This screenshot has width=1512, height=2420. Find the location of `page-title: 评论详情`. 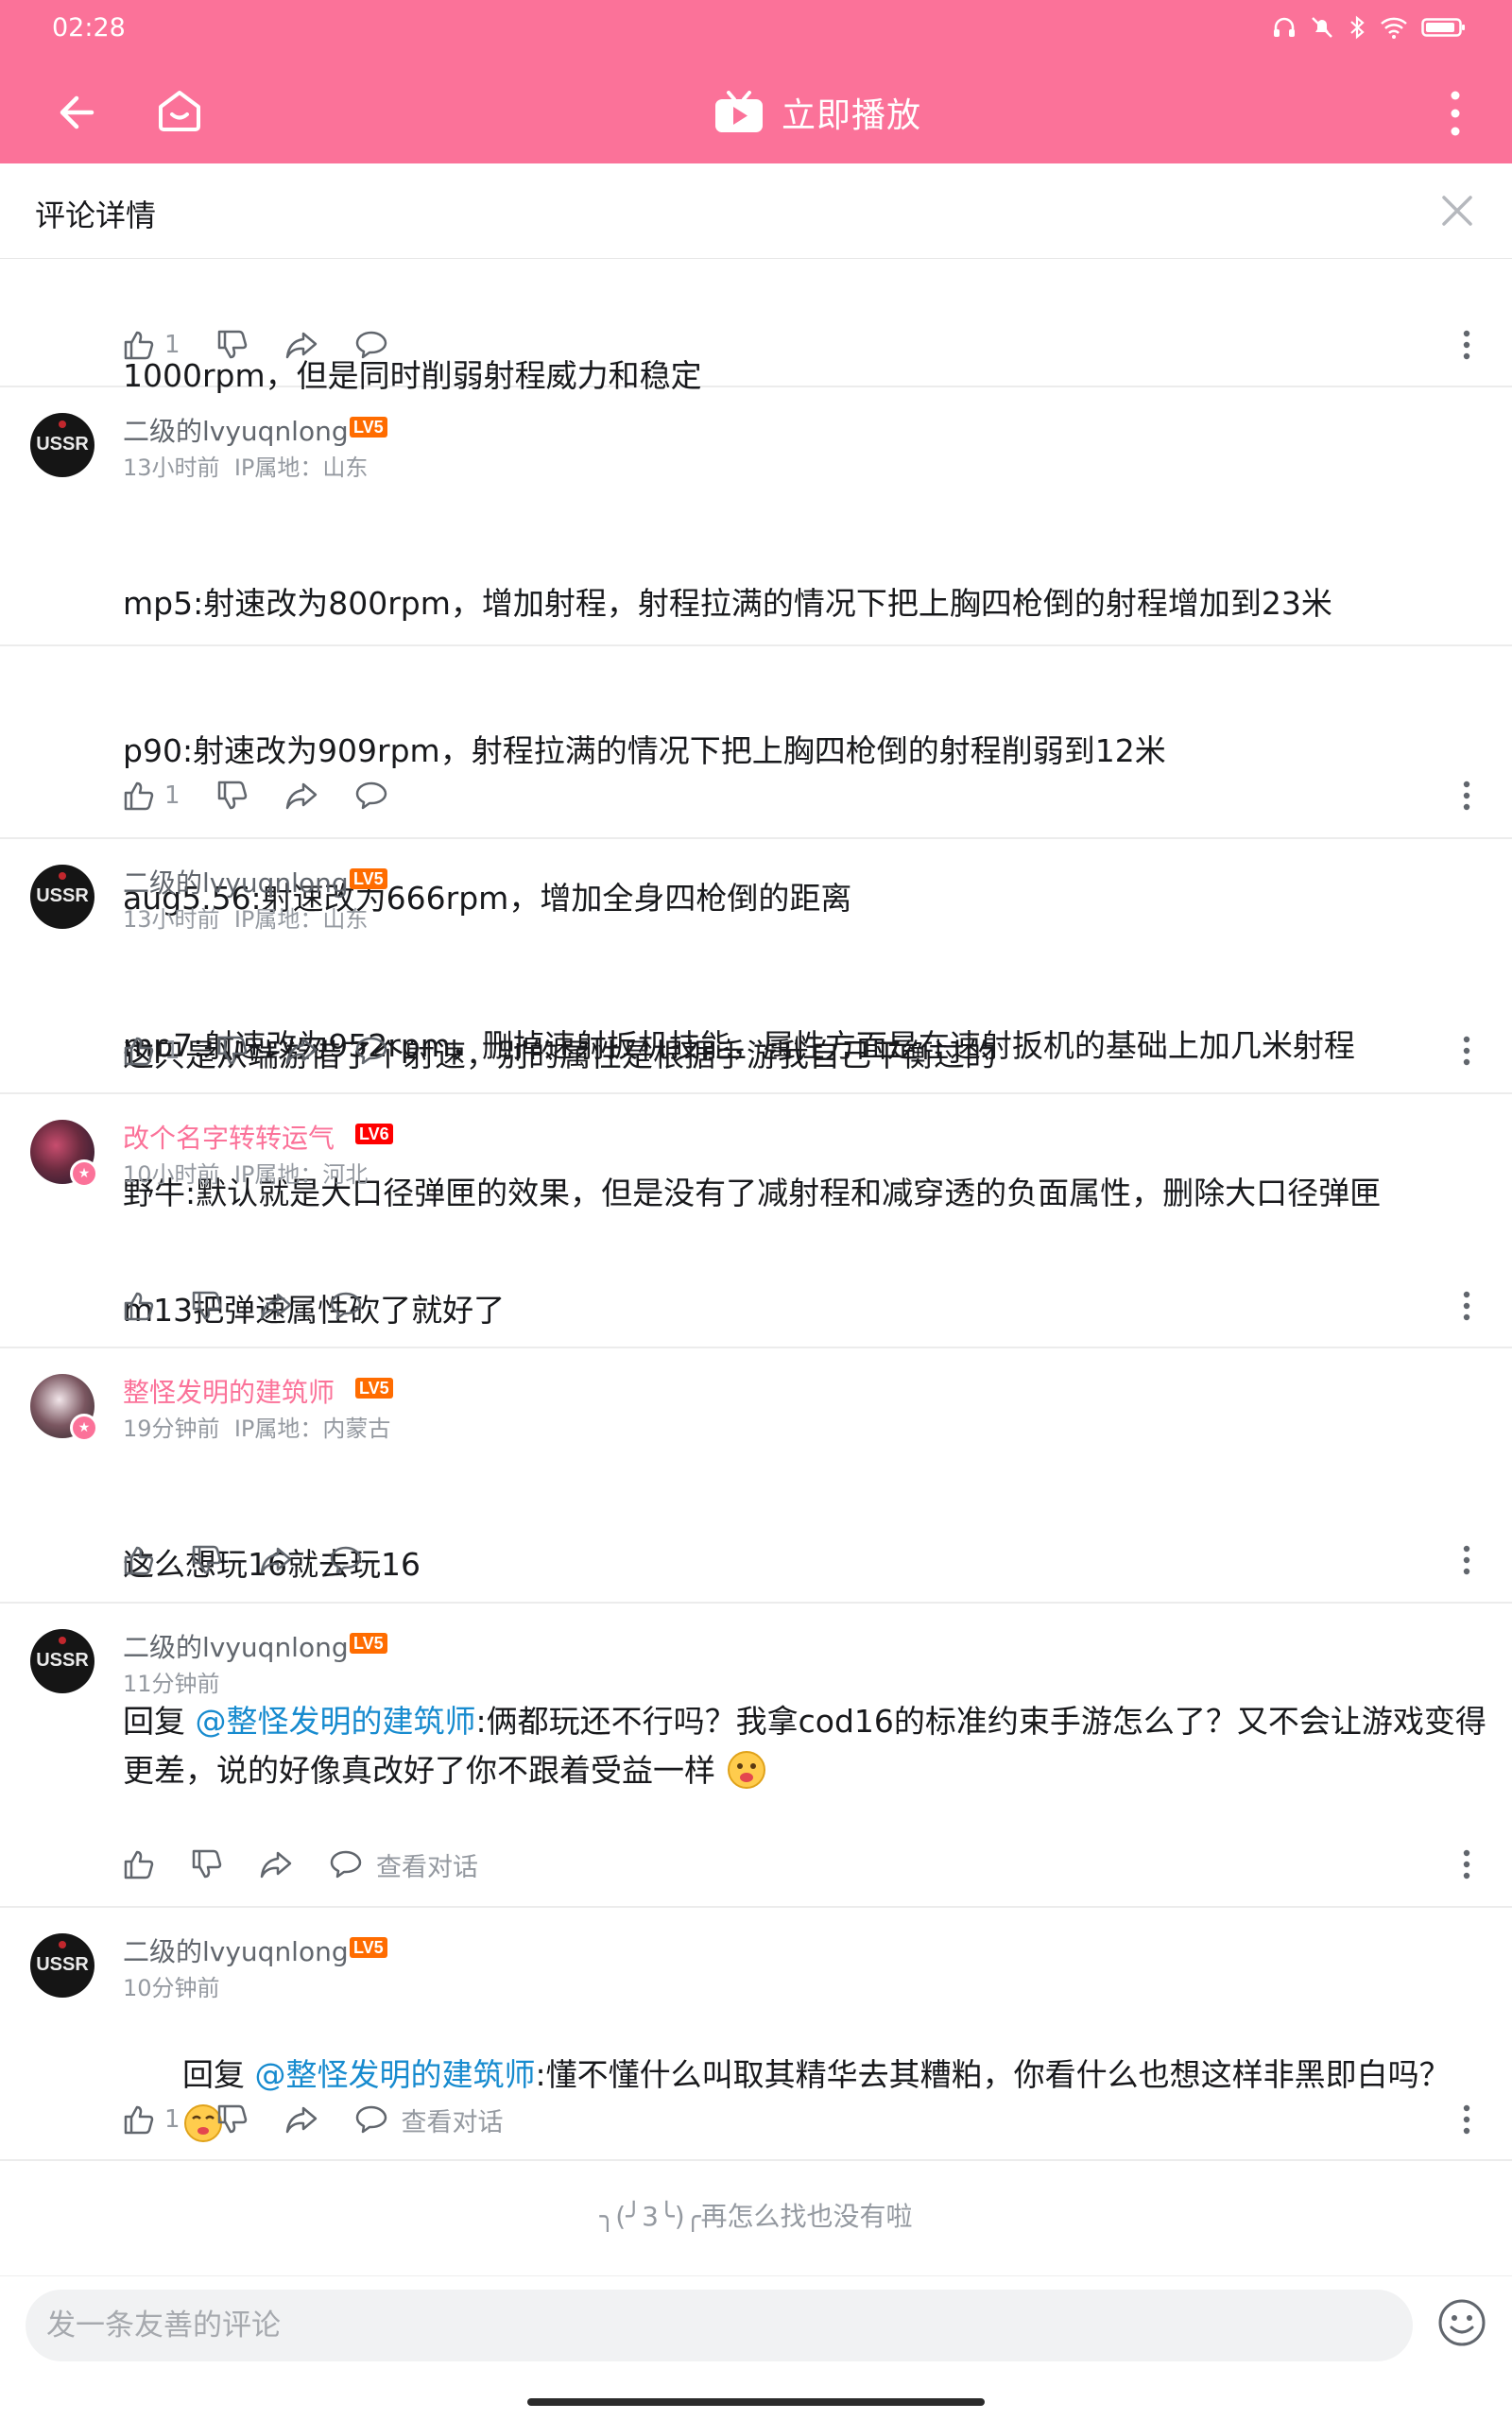

page-title: 评论详情 is located at coordinates (96, 215).